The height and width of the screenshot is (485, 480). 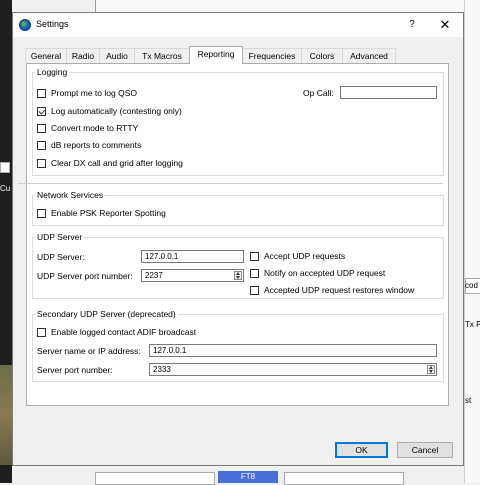 What do you see at coordinates (305, 256) in the screenshot?
I see `accept-udp-label: Accept UDP requests` at bounding box center [305, 256].